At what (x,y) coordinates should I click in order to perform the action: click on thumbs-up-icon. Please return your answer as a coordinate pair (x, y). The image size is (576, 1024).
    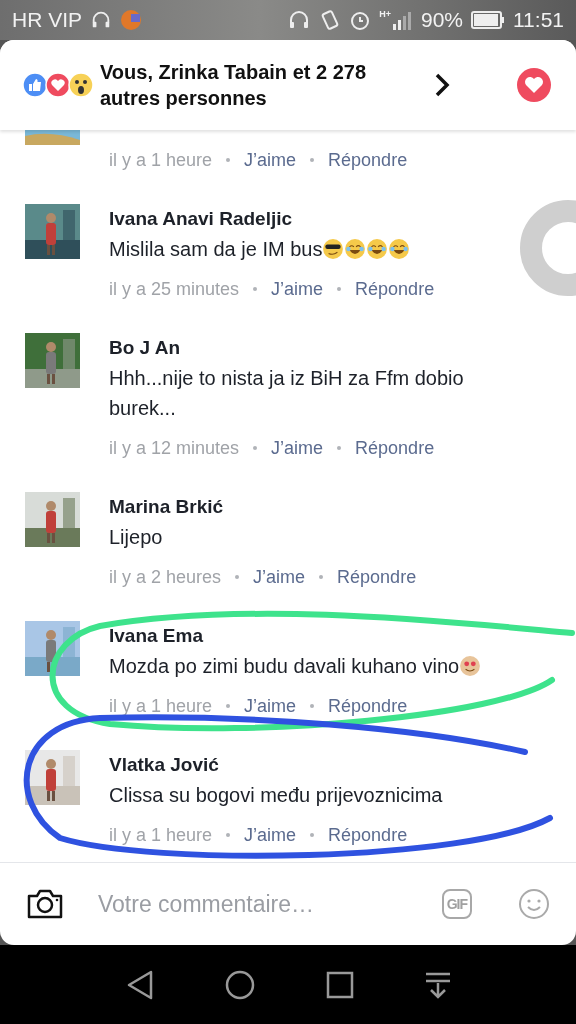
    Looking at the image, I should click on (35, 85).